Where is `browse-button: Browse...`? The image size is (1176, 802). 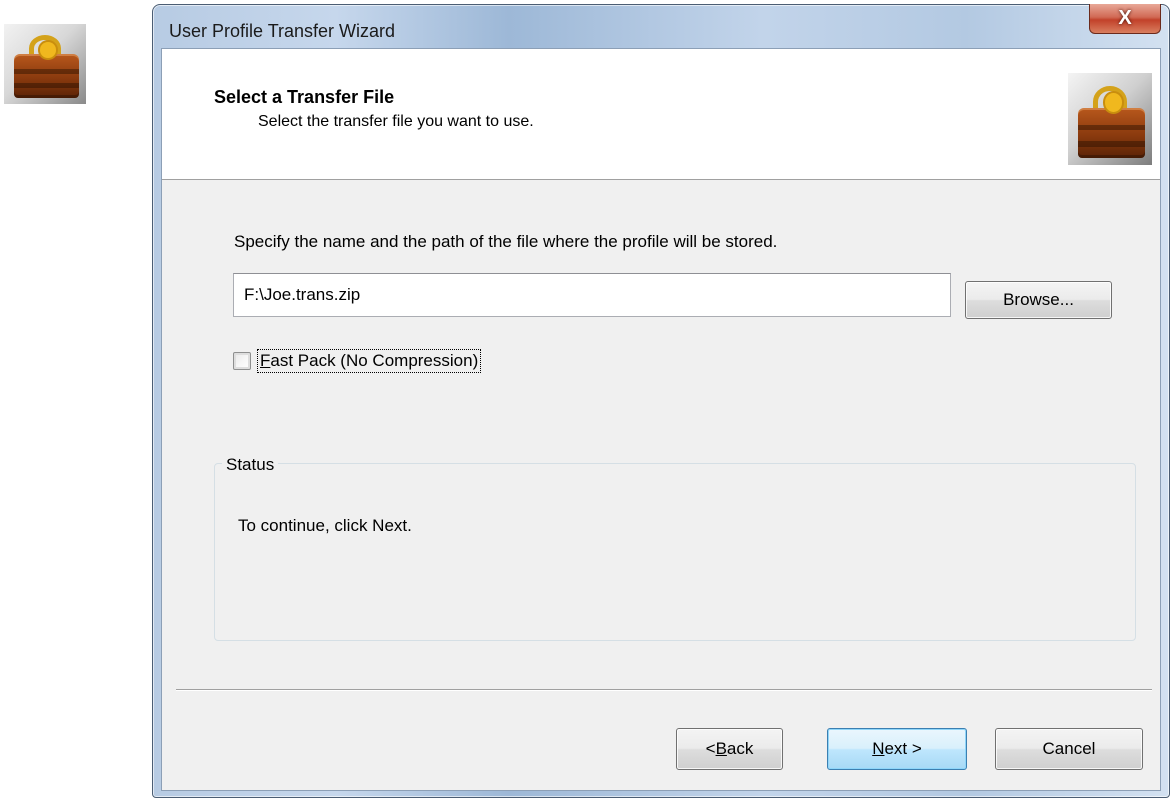 browse-button: Browse... is located at coordinates (1038, 300).